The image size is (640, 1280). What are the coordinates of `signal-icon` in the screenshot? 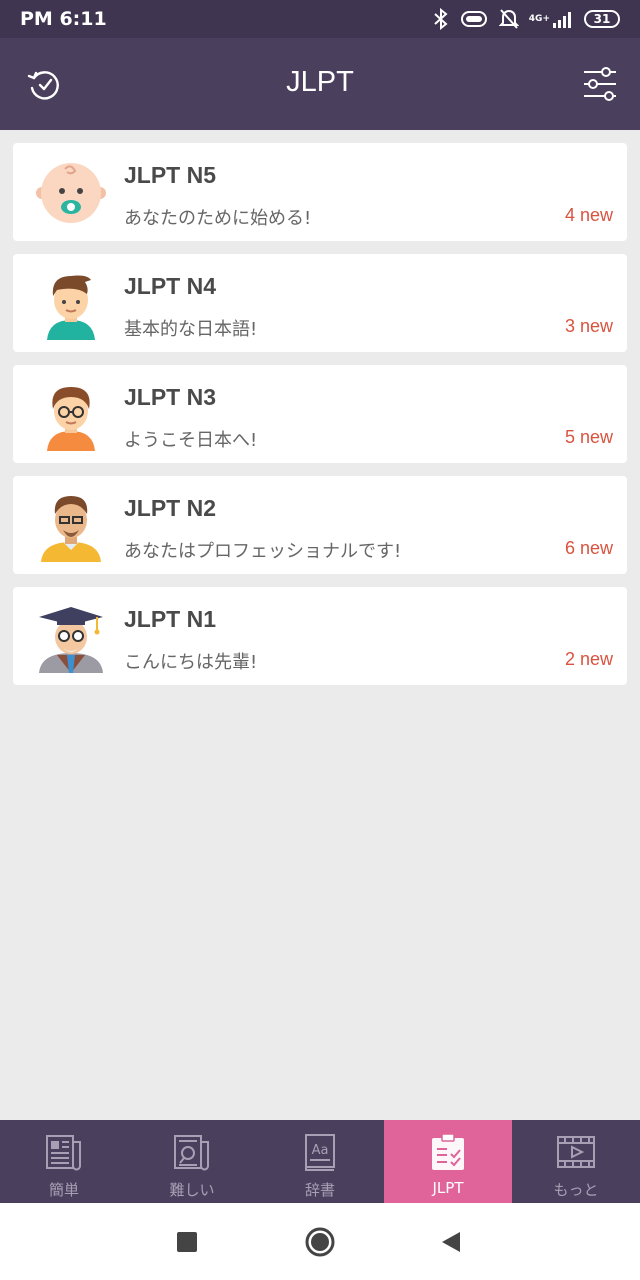 It's located at (562, 20).